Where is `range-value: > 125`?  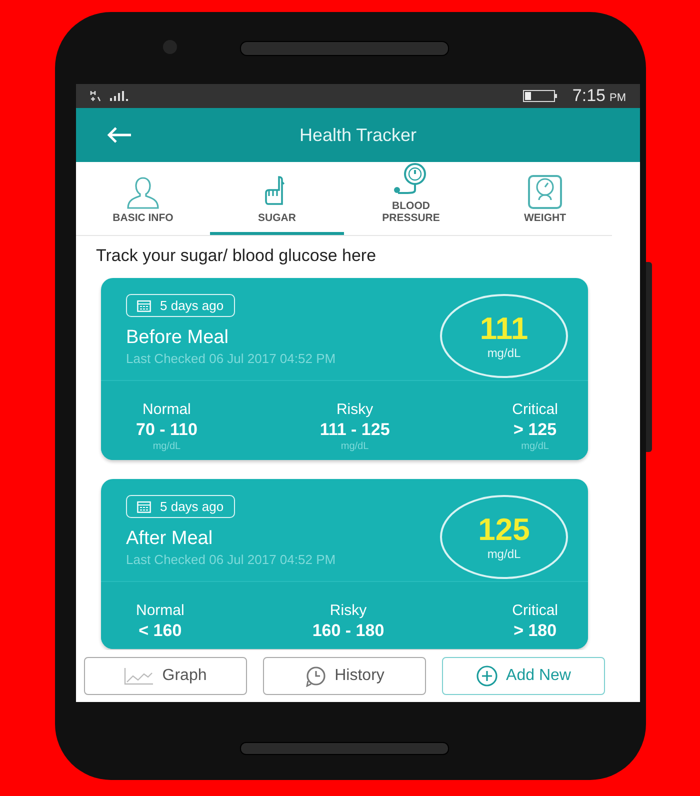
range-value: > 125 is located at coordinates (535, 430).